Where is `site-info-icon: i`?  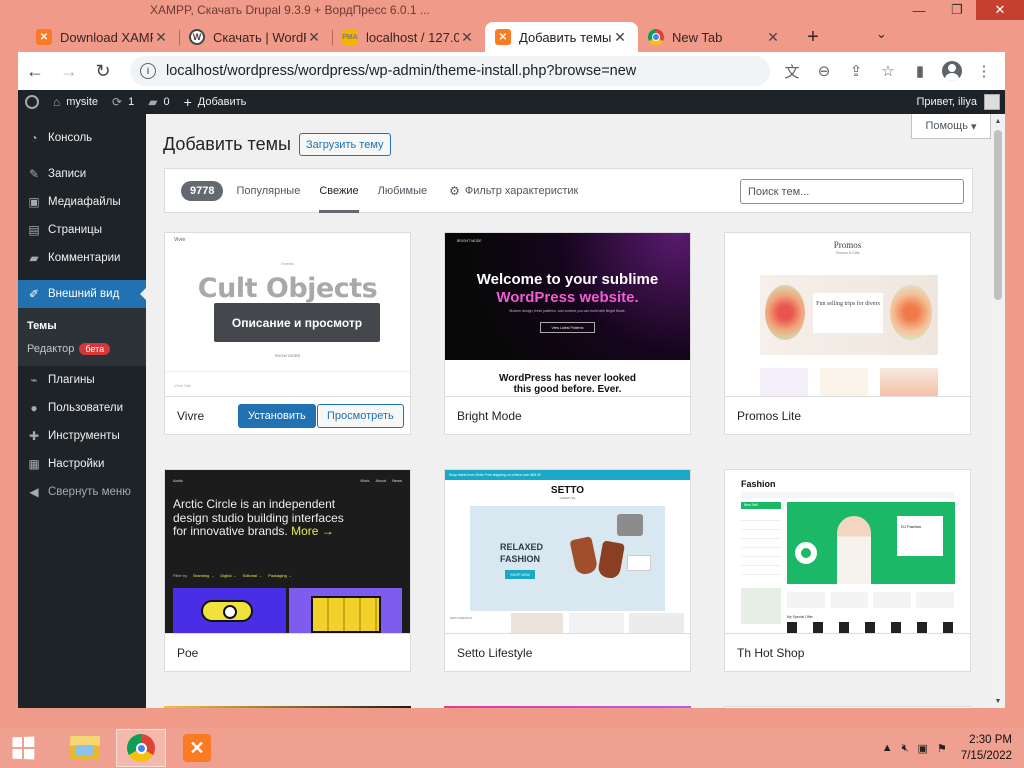 site-info-icon: i is located at coordinates (148, 71).